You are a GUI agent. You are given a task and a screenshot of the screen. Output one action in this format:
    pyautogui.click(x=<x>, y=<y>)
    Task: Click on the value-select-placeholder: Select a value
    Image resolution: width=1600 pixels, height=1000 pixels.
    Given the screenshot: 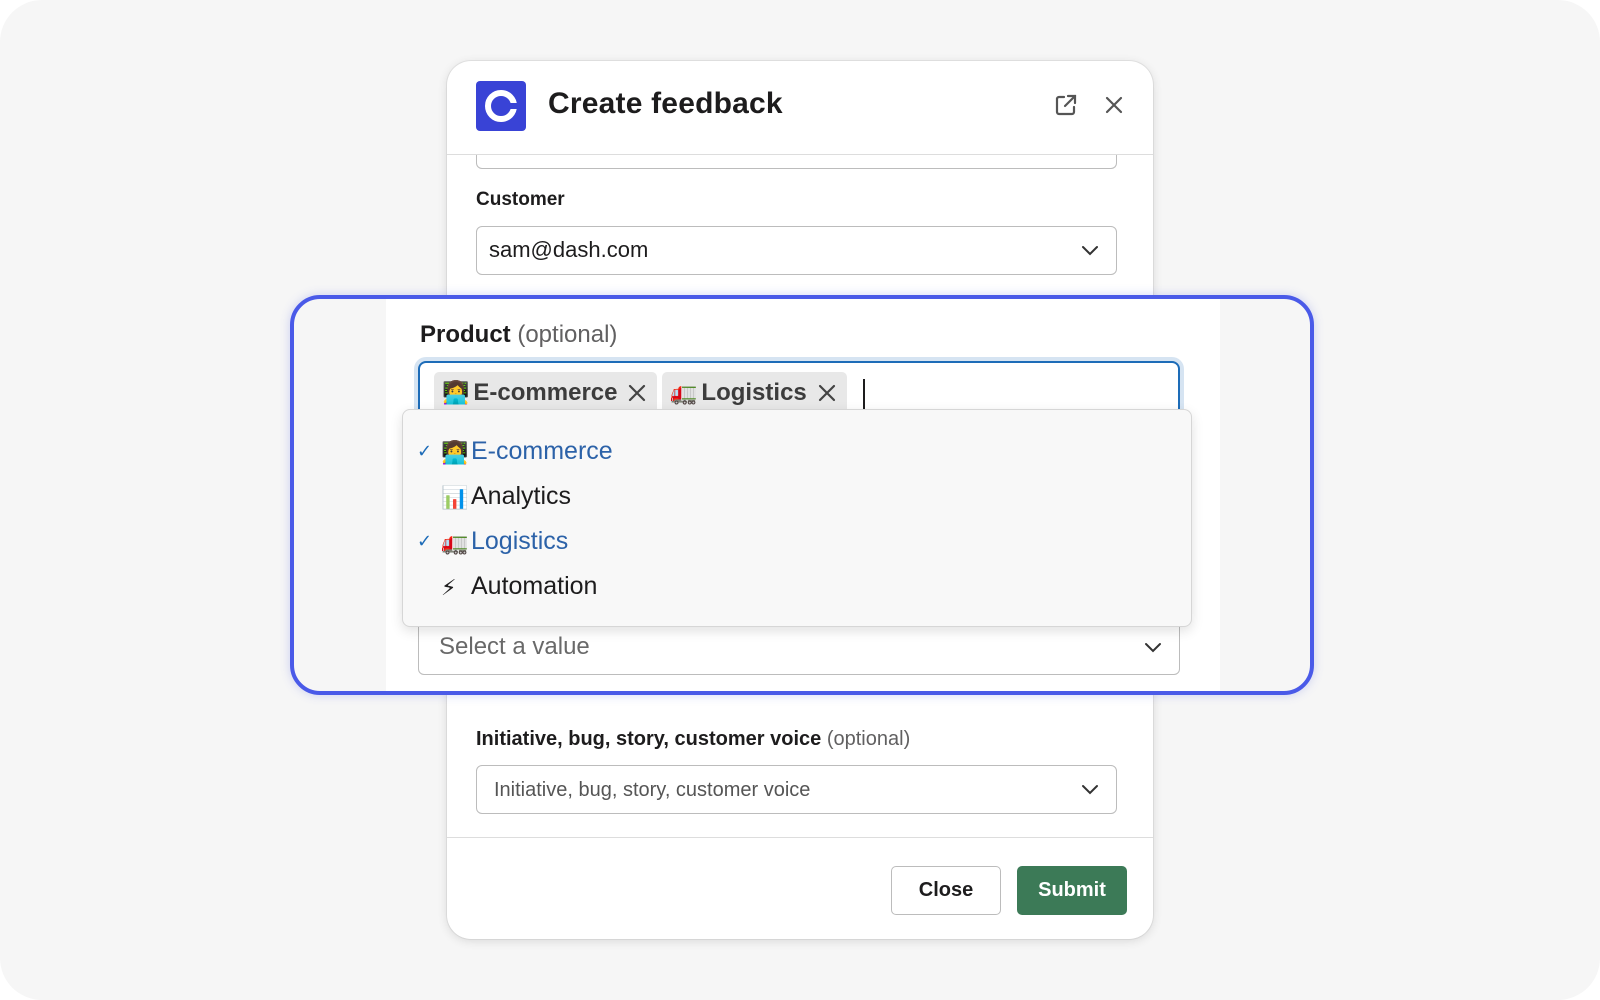 What is the action you would take?
    pyautogui.click(x=514, y=646)
    